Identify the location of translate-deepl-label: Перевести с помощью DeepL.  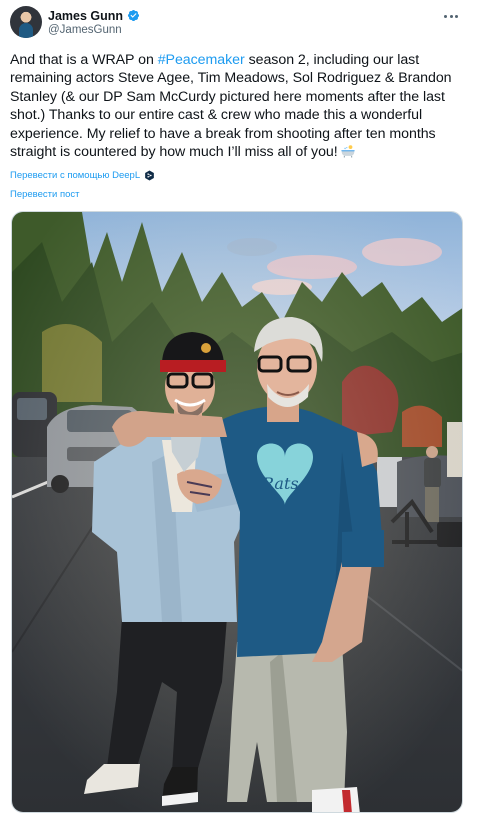
(75, 175).